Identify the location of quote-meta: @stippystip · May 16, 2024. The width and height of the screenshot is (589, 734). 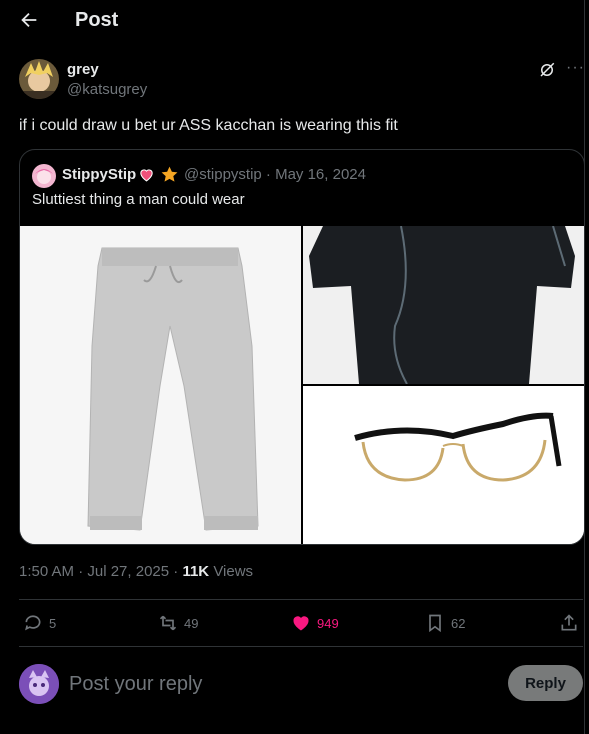
(275, 174).